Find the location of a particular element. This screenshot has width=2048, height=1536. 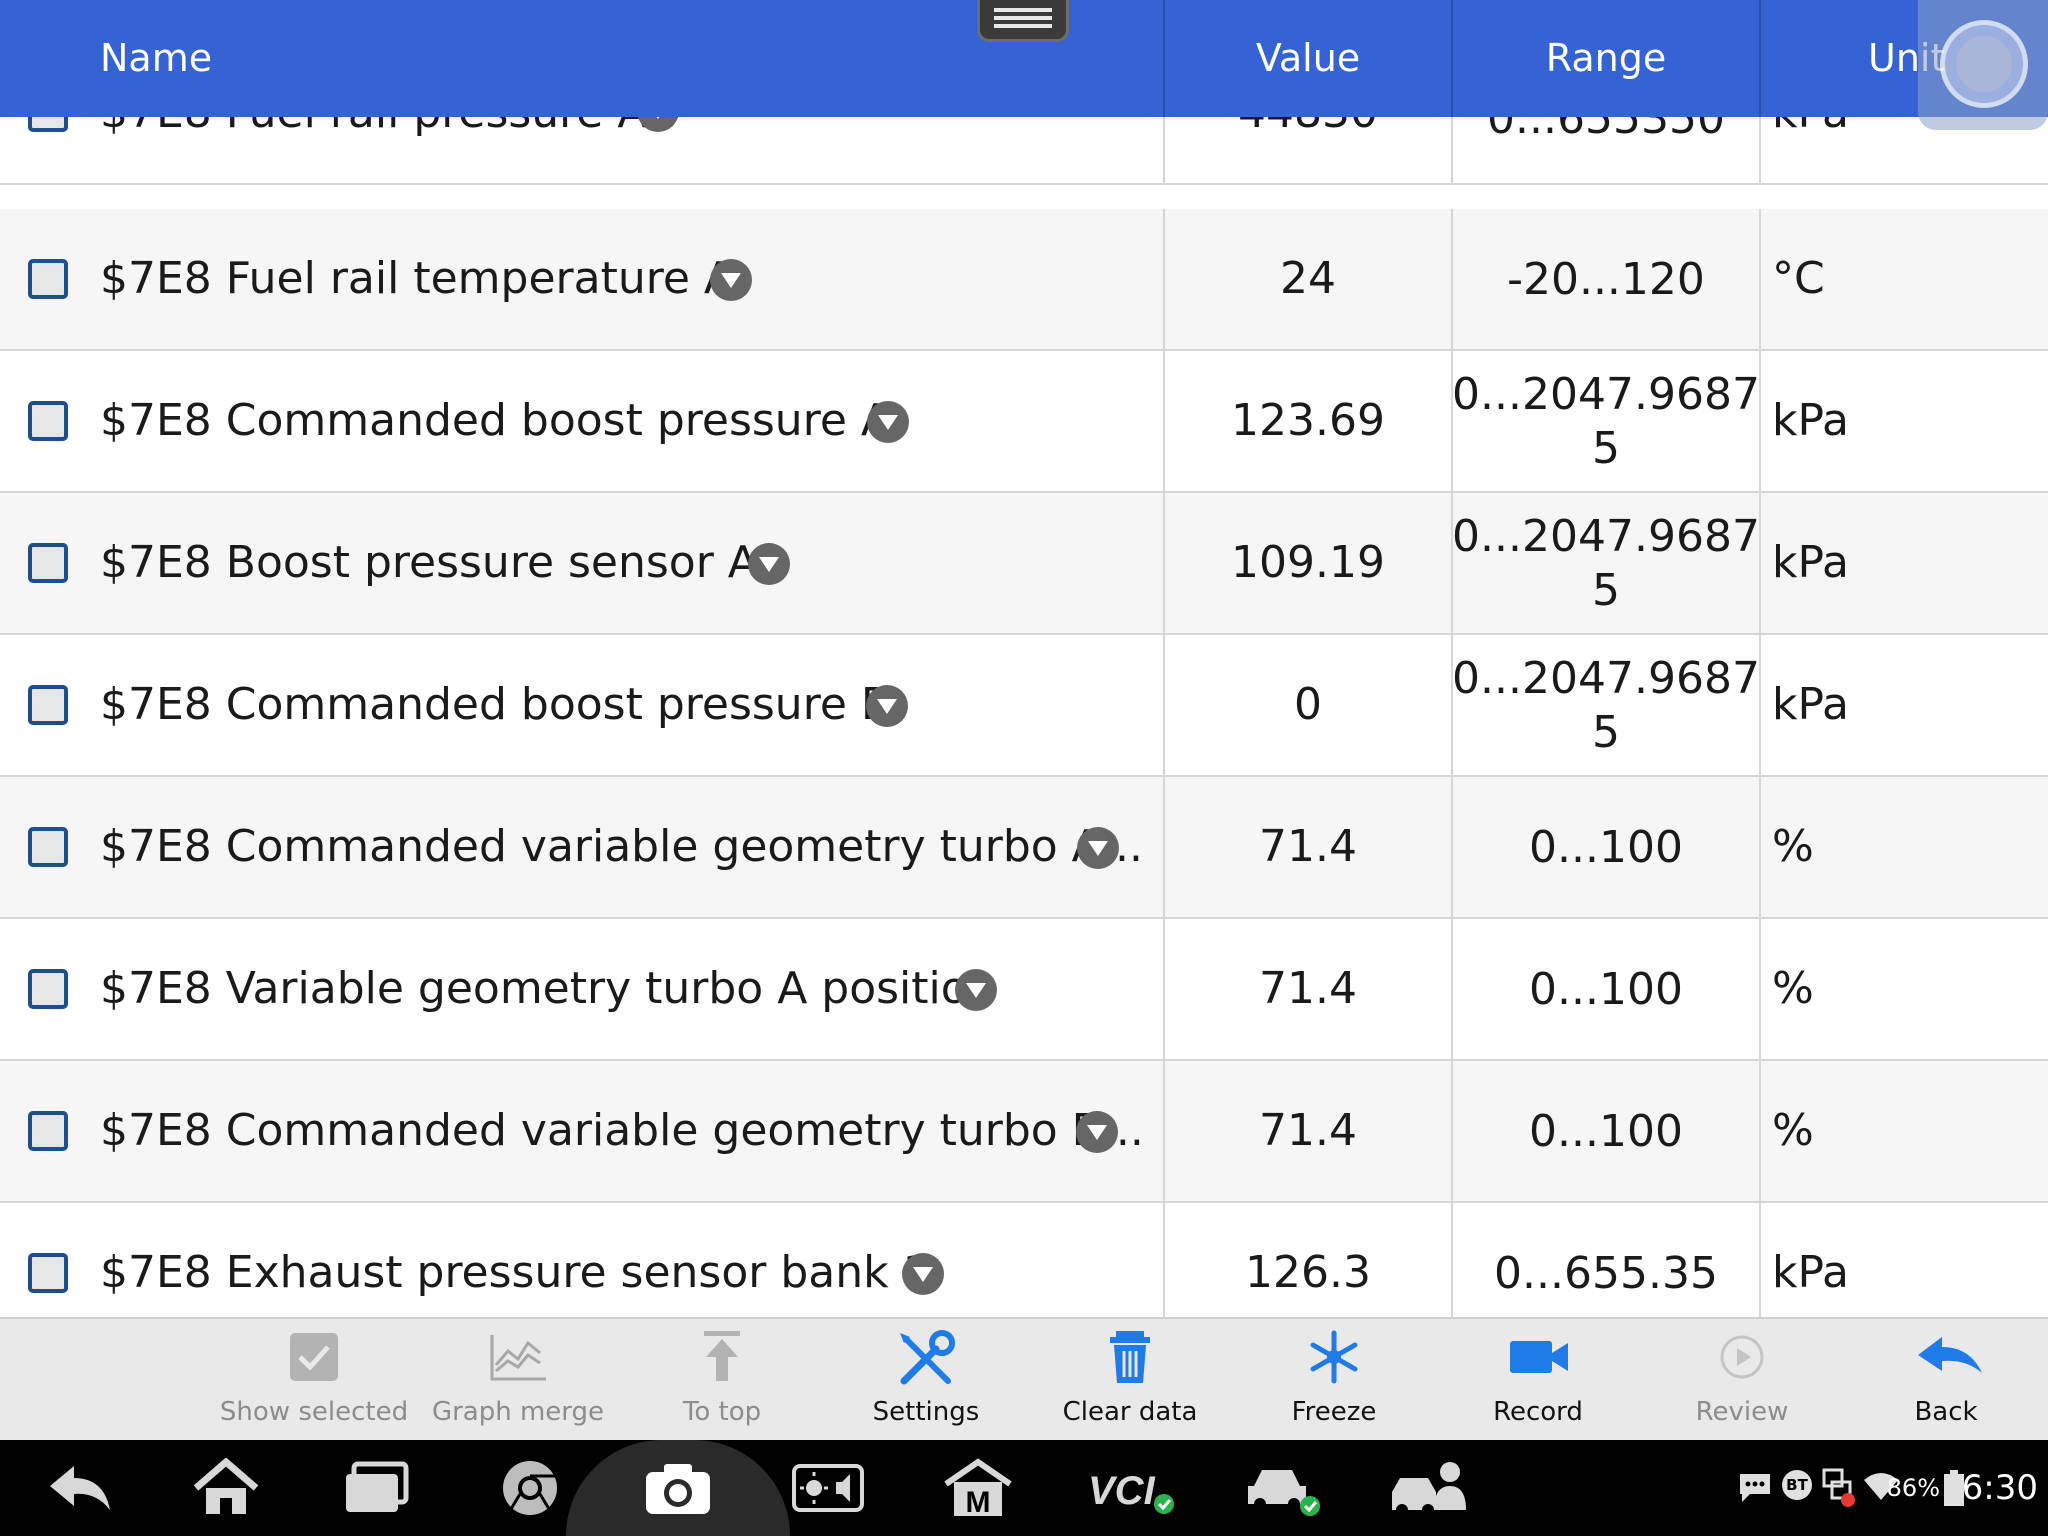

system-nav-bar: M VCI BT 86% 6:30 is located at coordinates (1024, 1488).